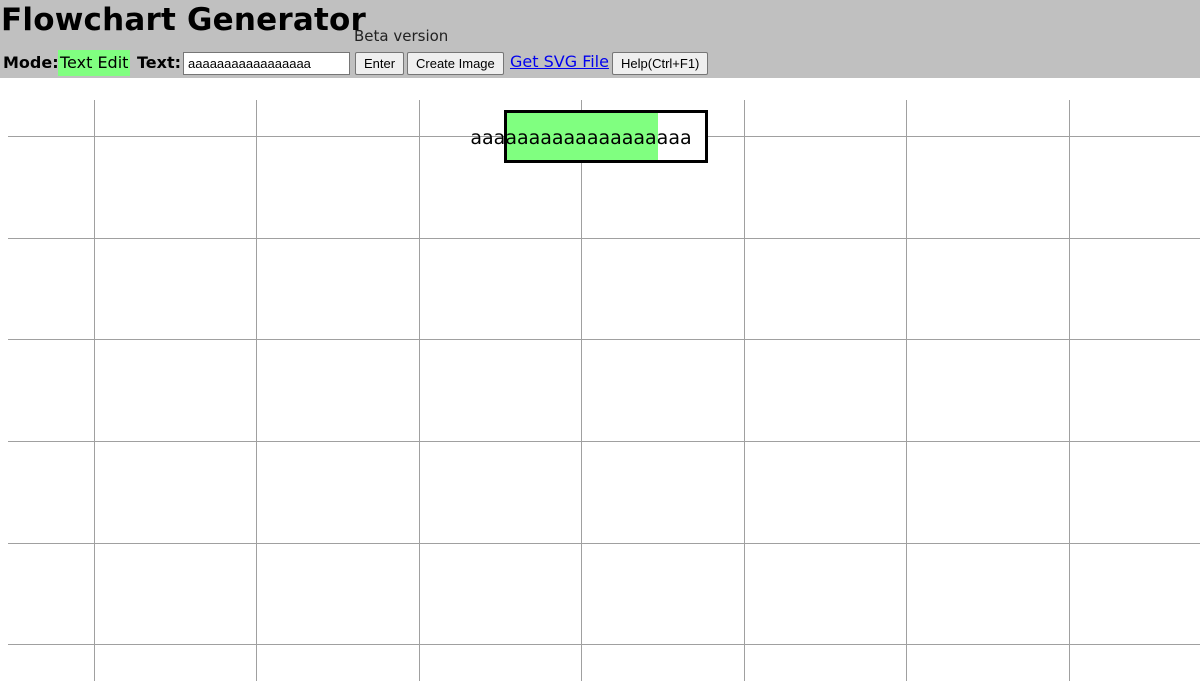 Image resolution: width=1200 pixels, height=685 pixels. I want to click on mode-label: Mode:, so click(31, 62).